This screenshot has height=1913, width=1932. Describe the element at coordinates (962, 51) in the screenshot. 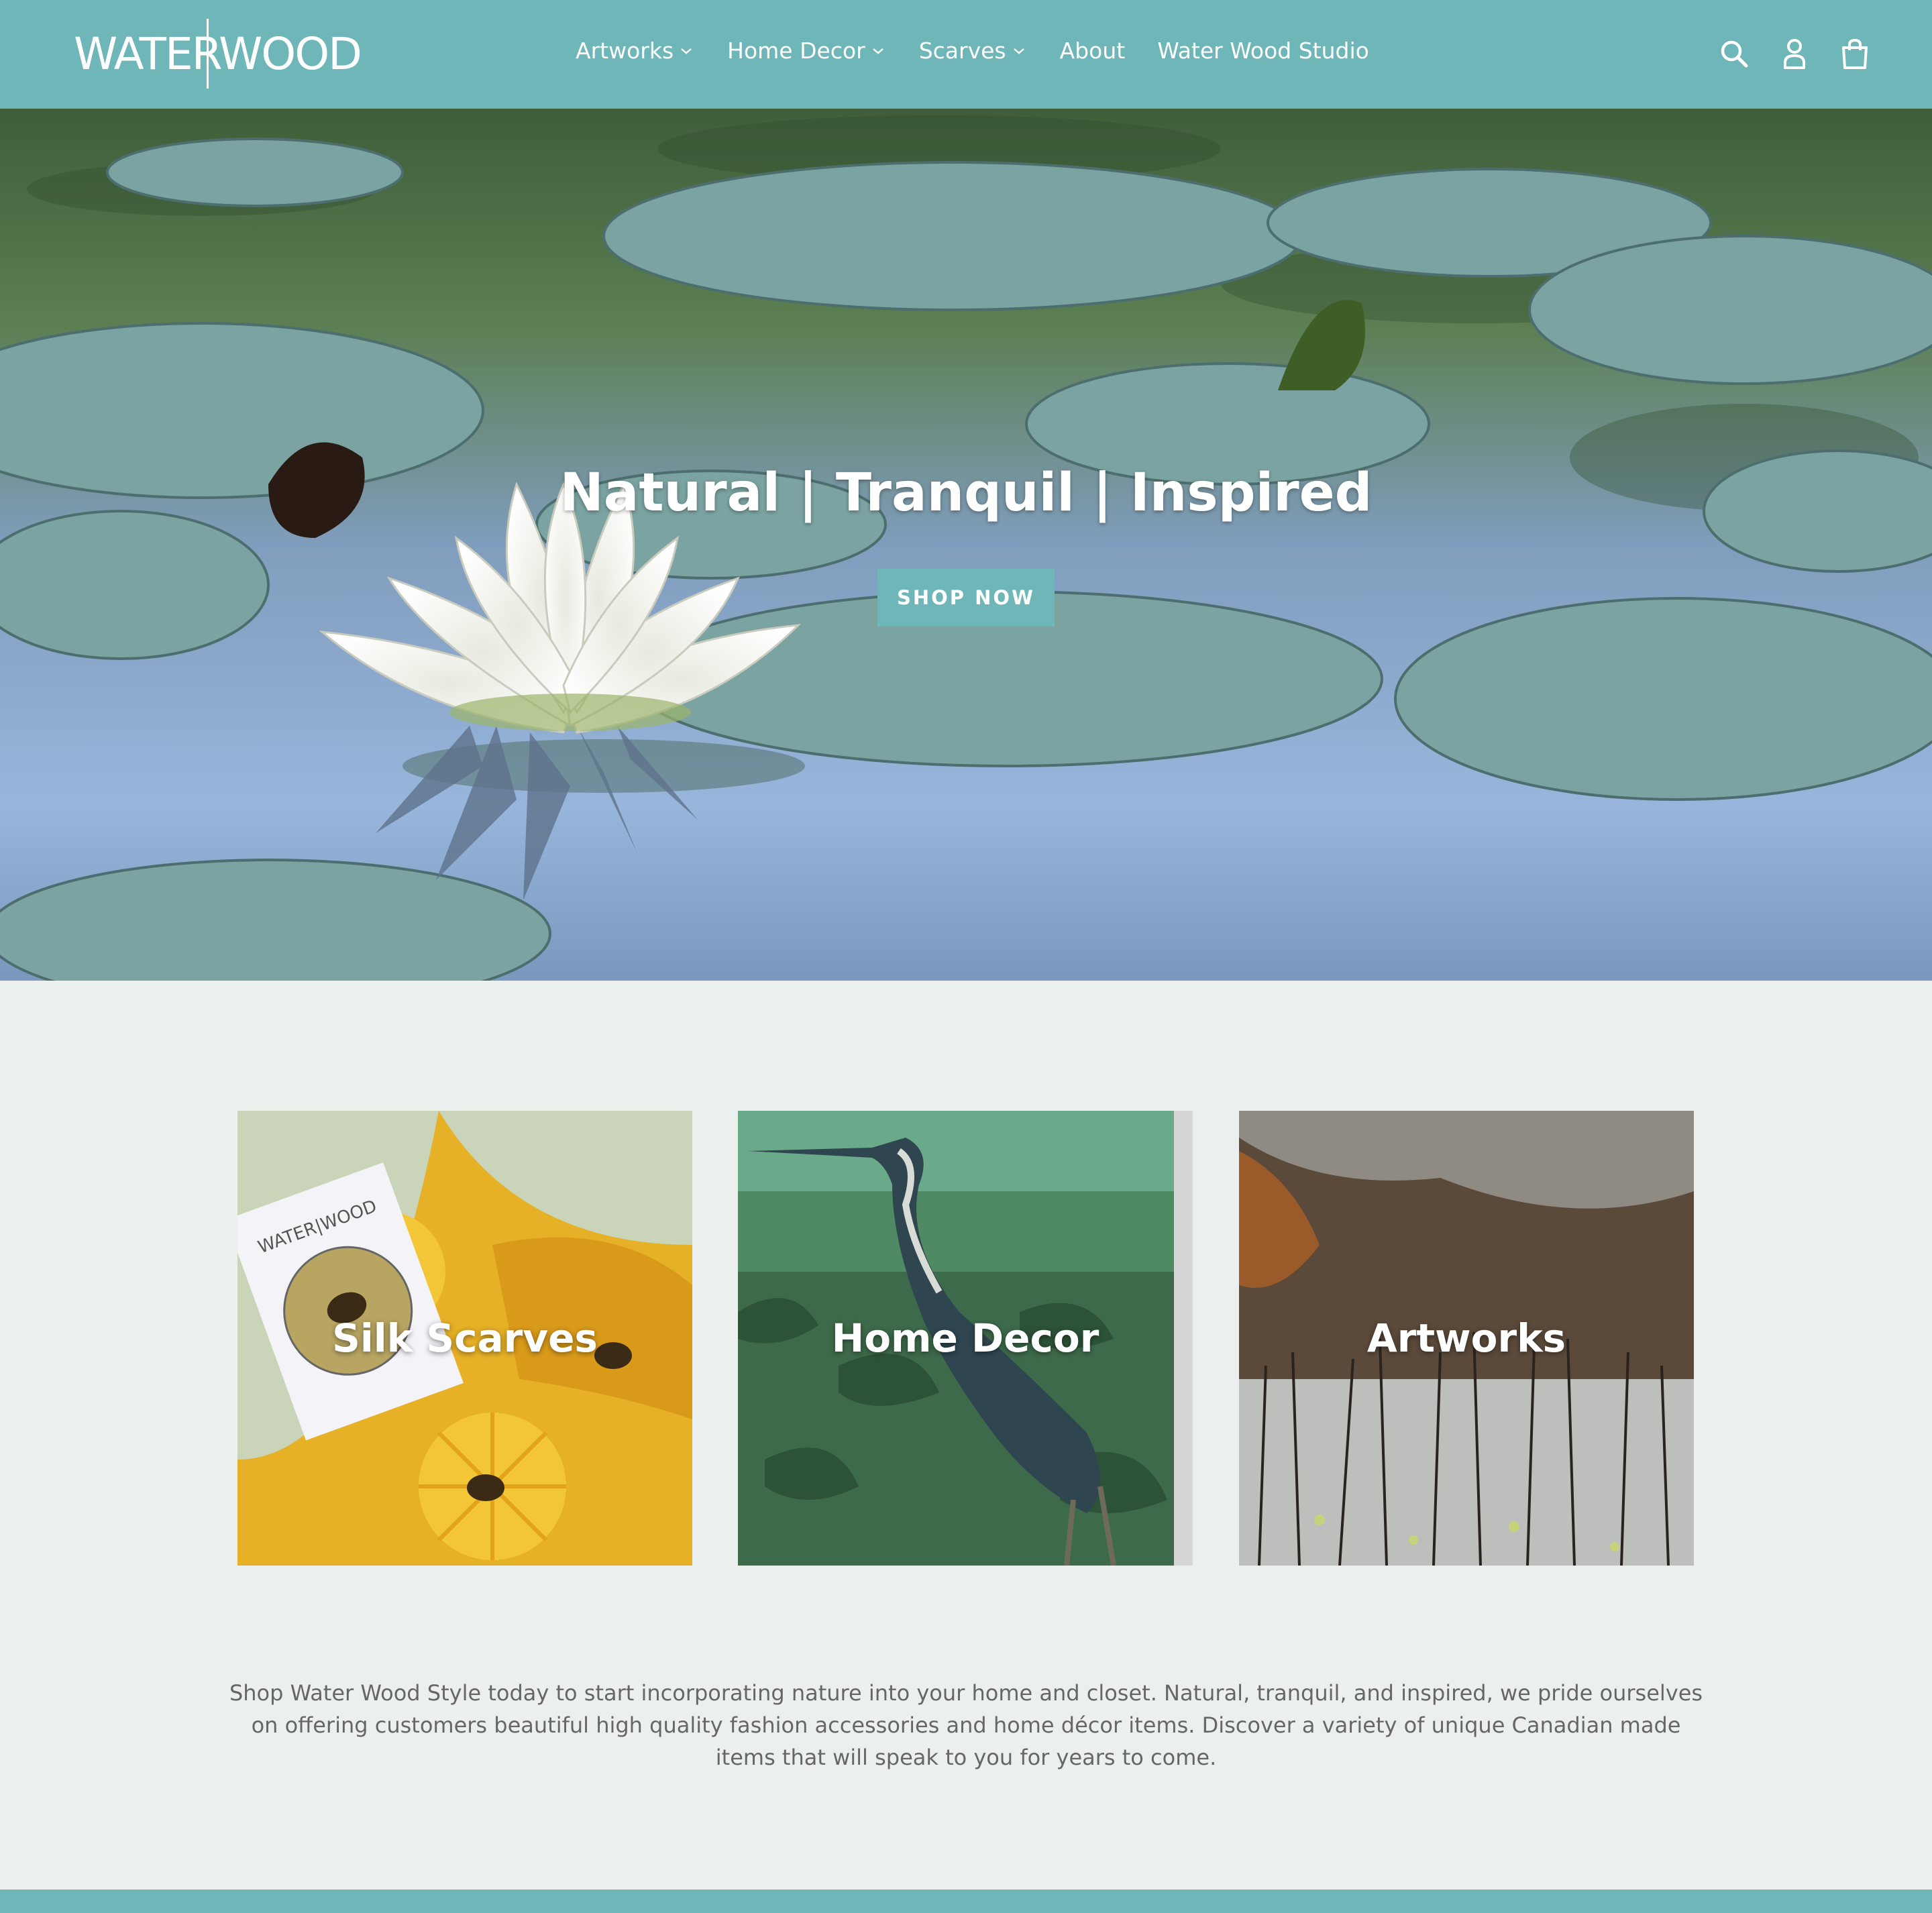

I see `nav-label: Scarves` at that location.